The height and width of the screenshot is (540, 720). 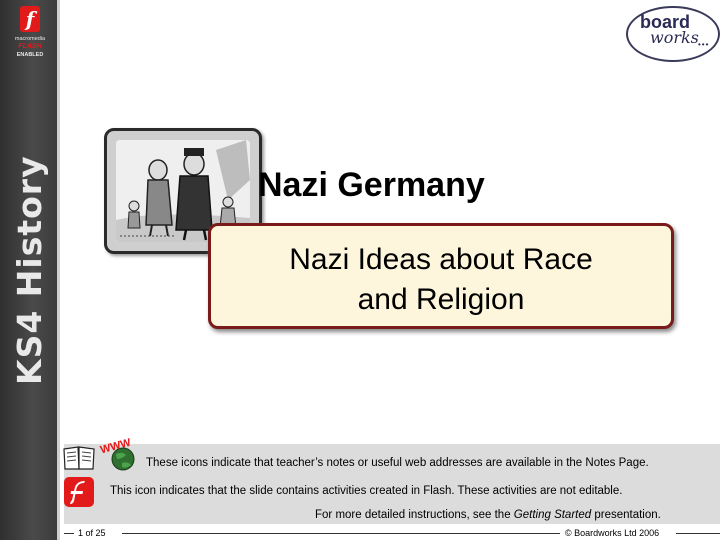 I want to click on footer-rule-right, so click(x=698, y=533).